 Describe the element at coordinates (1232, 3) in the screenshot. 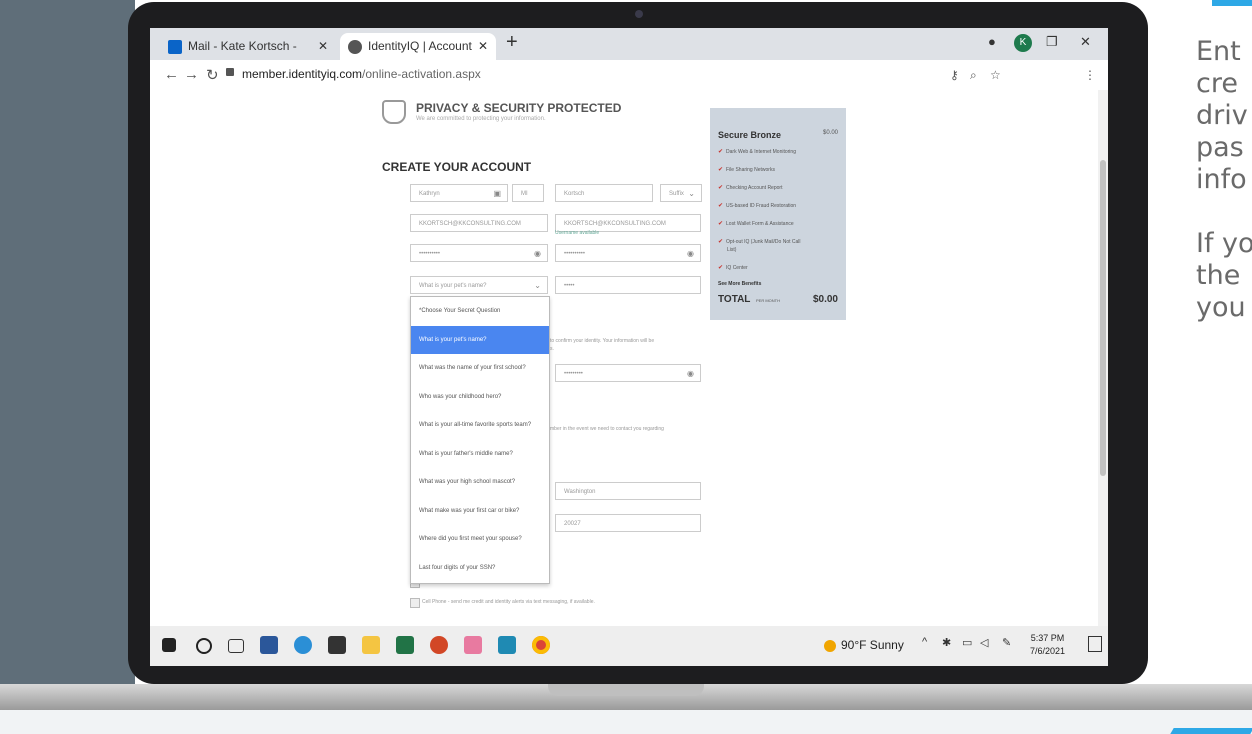

I see `slide-accent-top` at that location.